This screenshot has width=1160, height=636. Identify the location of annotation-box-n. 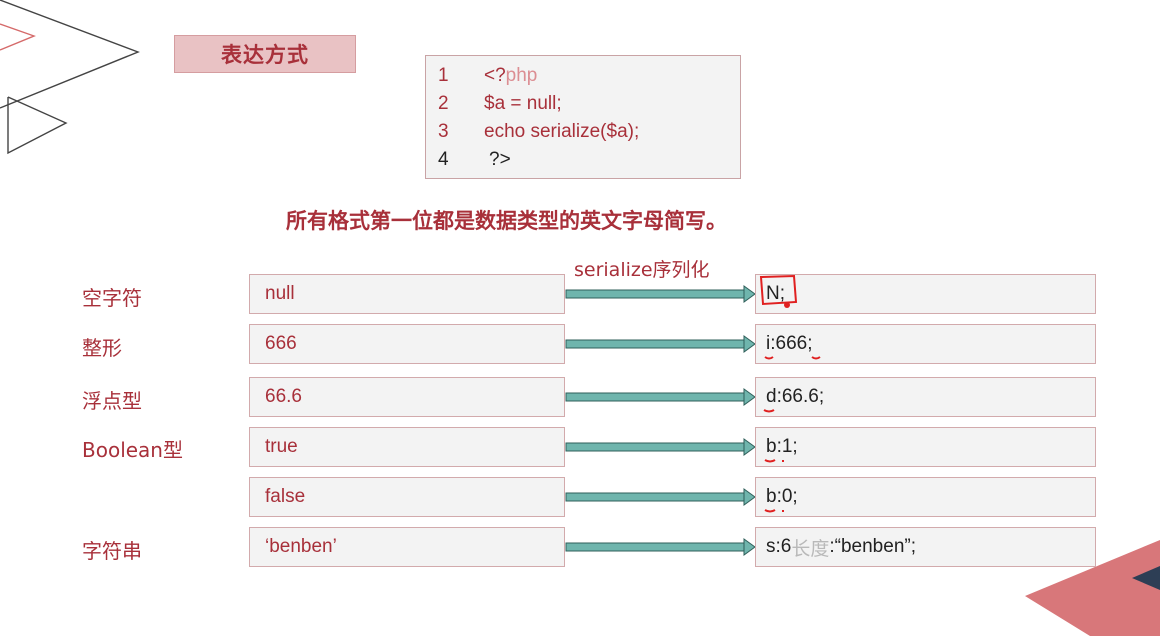
(778, 290).